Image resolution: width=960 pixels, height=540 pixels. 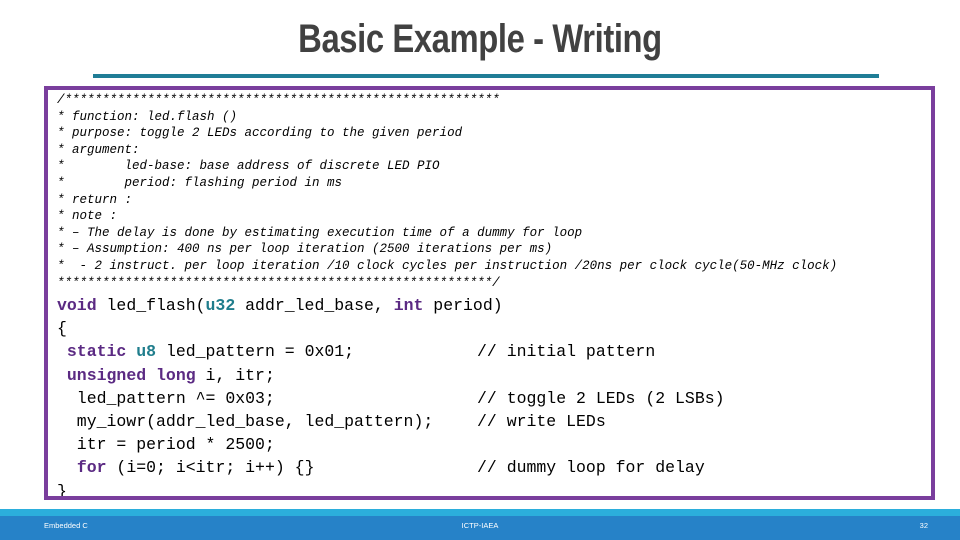 I want to click on comment-line: * period: flashing period in ms, so click(x=200, y=182).